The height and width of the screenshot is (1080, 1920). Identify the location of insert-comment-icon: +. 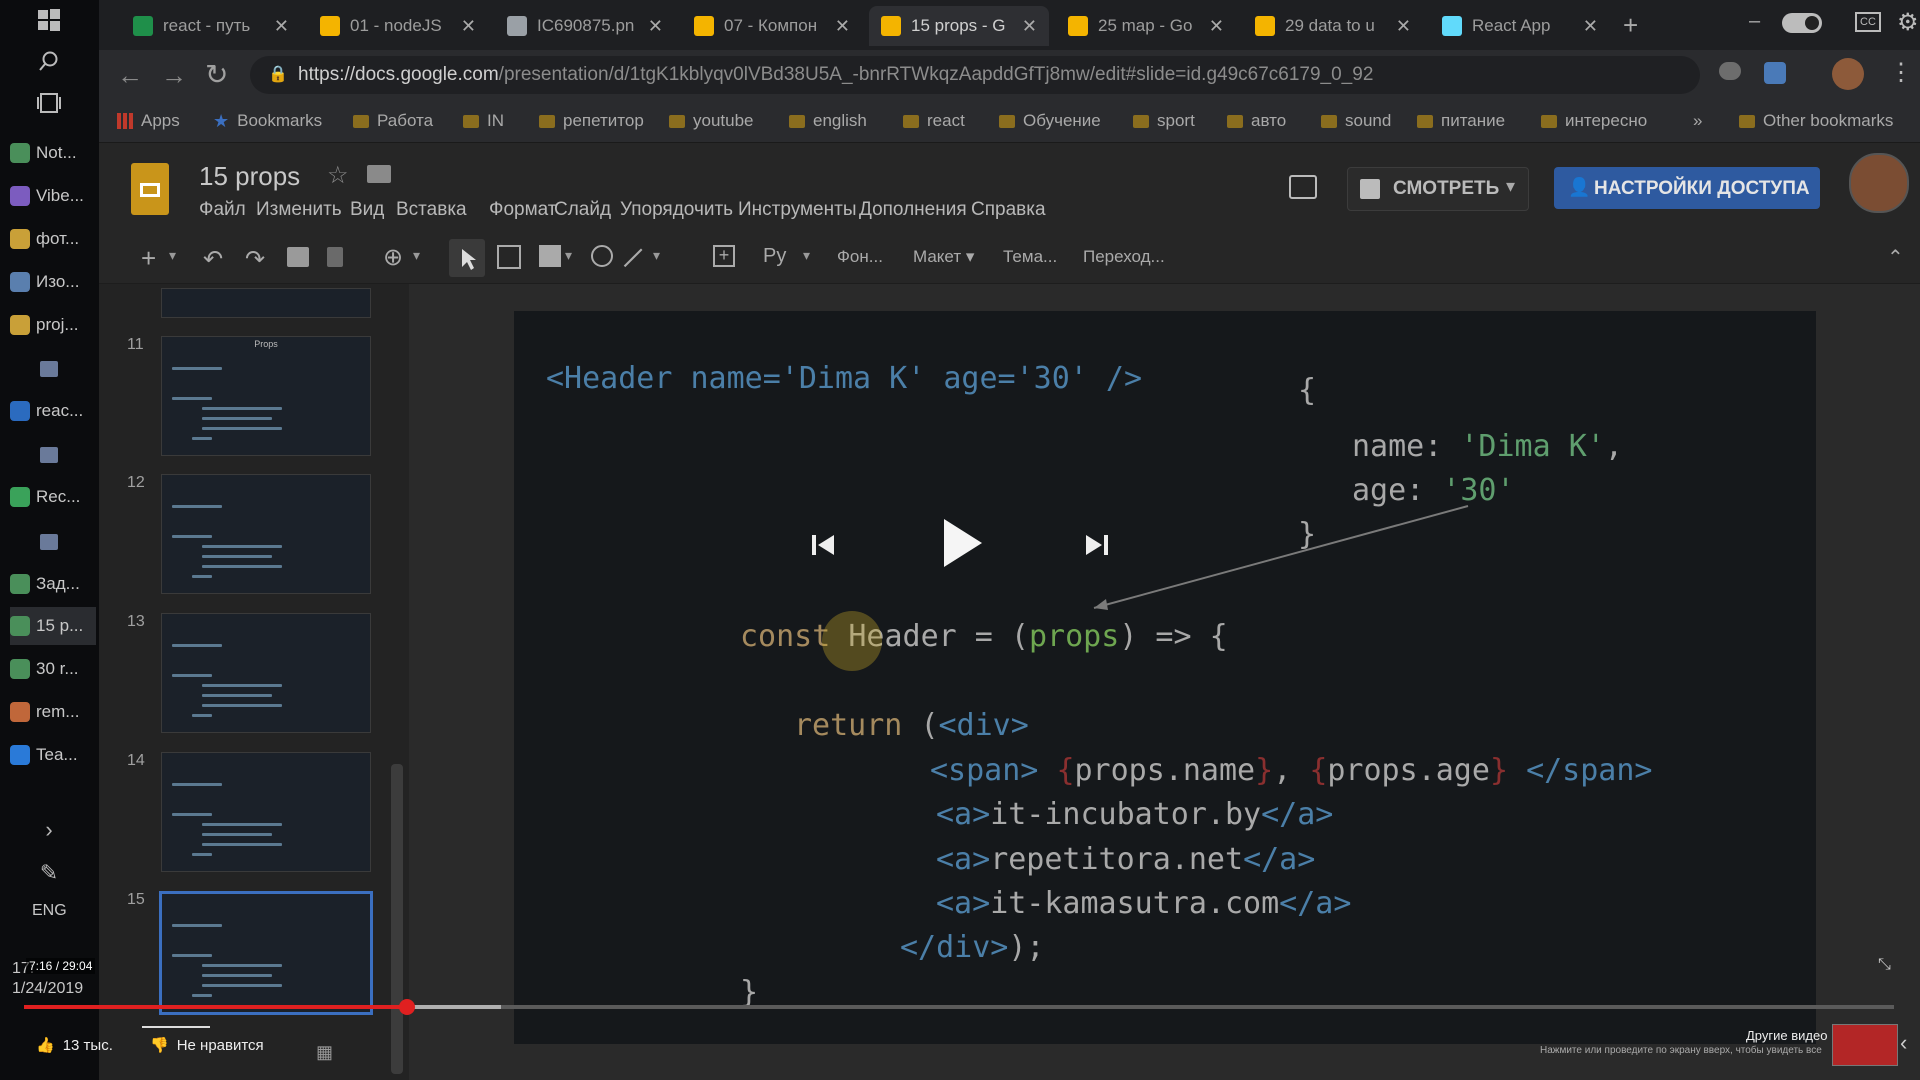
(724, 256).